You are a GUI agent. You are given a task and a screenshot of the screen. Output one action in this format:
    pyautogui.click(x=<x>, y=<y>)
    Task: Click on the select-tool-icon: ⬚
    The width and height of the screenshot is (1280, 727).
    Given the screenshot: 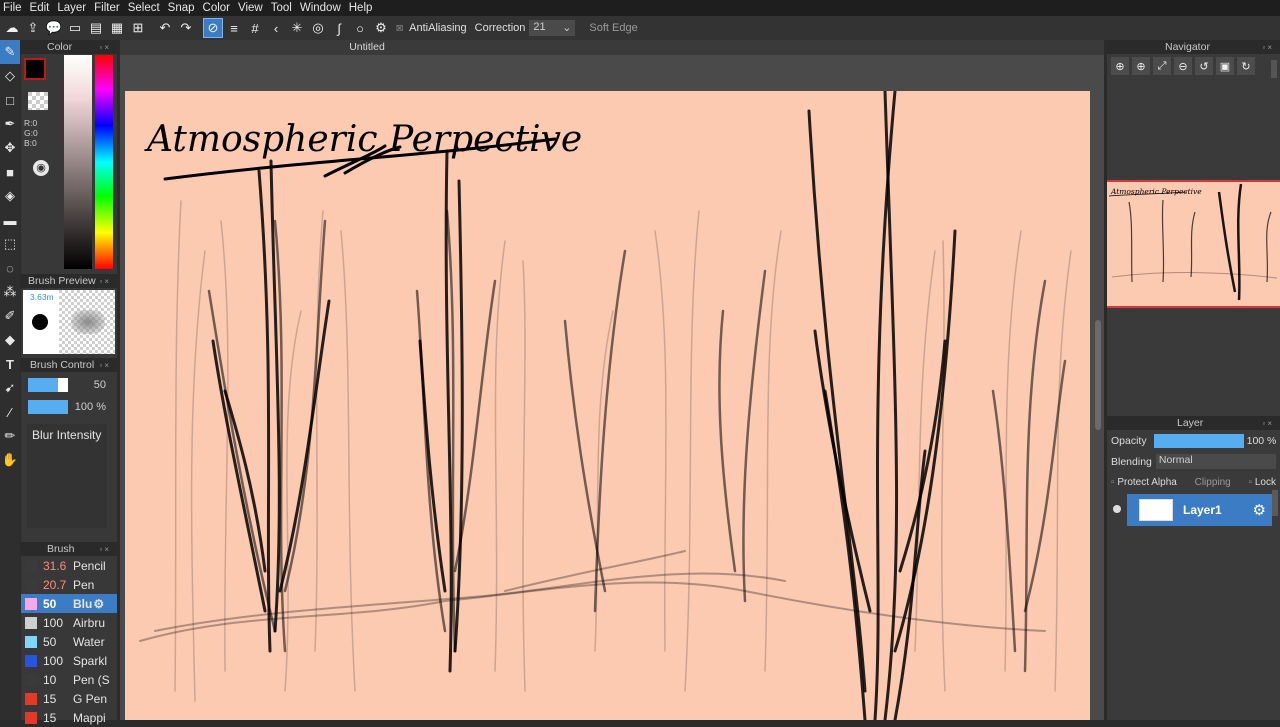 What is the action you would take?
    pyautogui.click(x=10, y=244)
    